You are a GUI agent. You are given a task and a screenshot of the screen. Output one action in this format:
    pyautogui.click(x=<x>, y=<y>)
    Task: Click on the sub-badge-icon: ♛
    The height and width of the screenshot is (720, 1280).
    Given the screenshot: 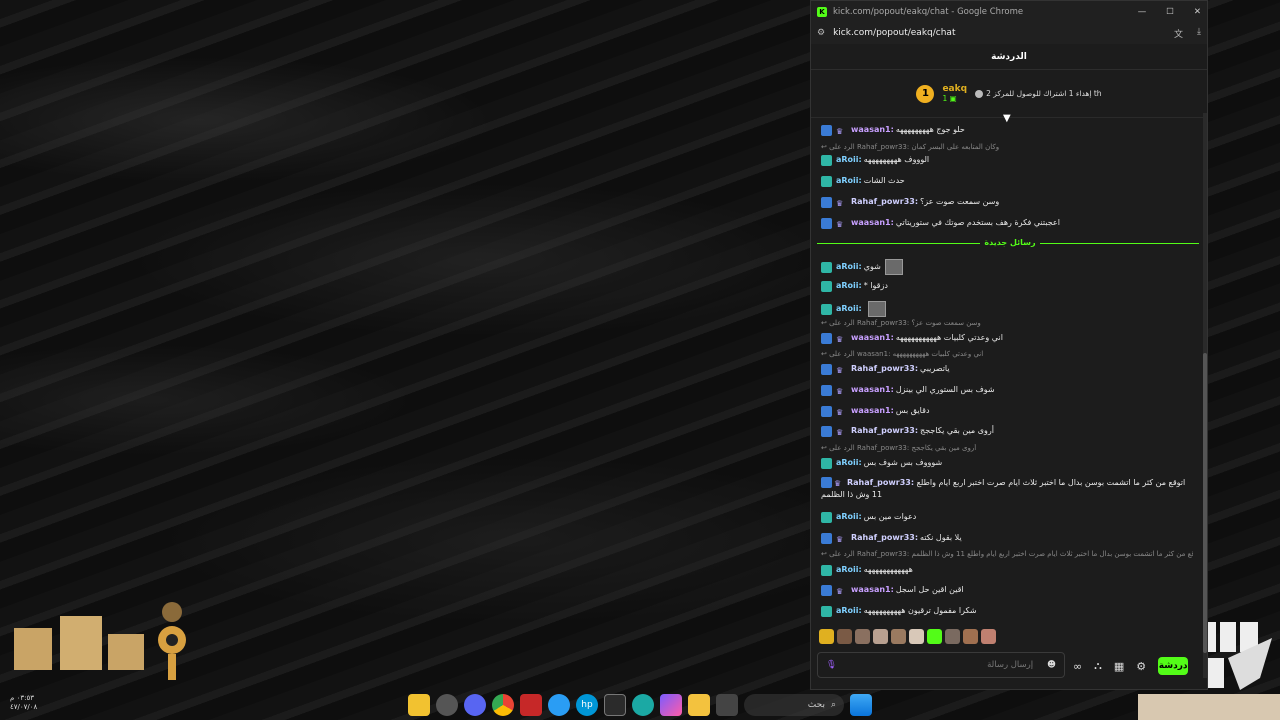 What is the action you would take?
    pyautogui.click(x=840, y=412)
    